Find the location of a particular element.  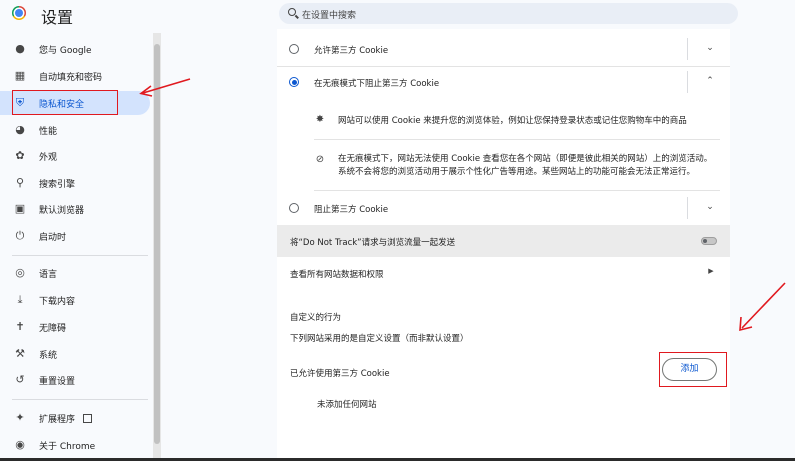

accessibility-icon: ✝ is located at coordinates (20, 326).